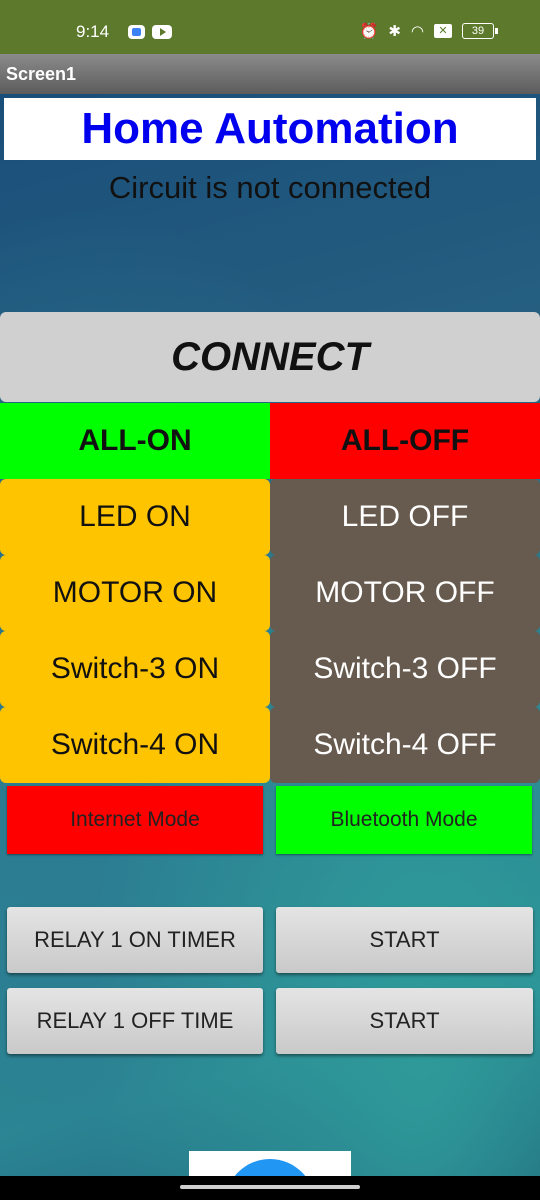  What do you see at coordinates (405, 669) in the screenshot?
I see `switch-3-off-button: Switch-3 OFF` at bounding box center [405, 669].